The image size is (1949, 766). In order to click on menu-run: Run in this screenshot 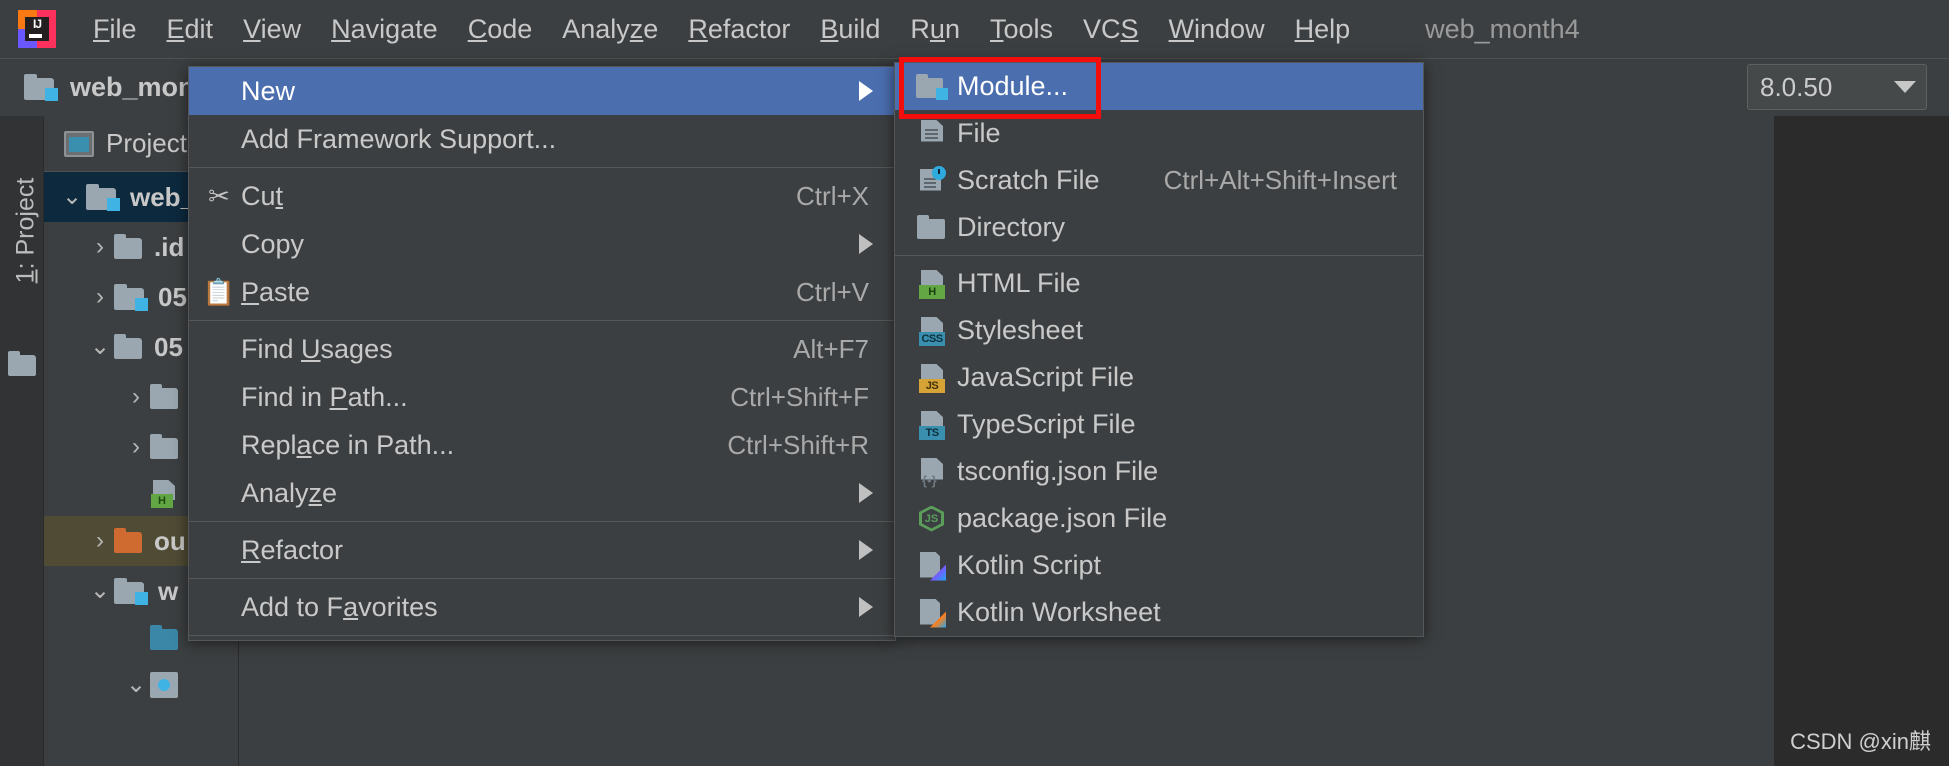, I will do `click(935, 29)`.